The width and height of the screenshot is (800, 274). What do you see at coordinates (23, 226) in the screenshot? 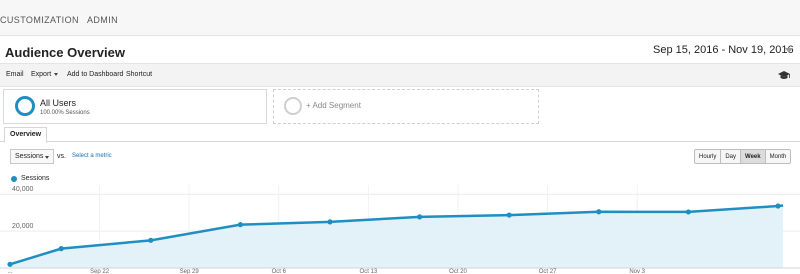
I see `y-tick-label: 20,000` at bounding box center [23, 226].